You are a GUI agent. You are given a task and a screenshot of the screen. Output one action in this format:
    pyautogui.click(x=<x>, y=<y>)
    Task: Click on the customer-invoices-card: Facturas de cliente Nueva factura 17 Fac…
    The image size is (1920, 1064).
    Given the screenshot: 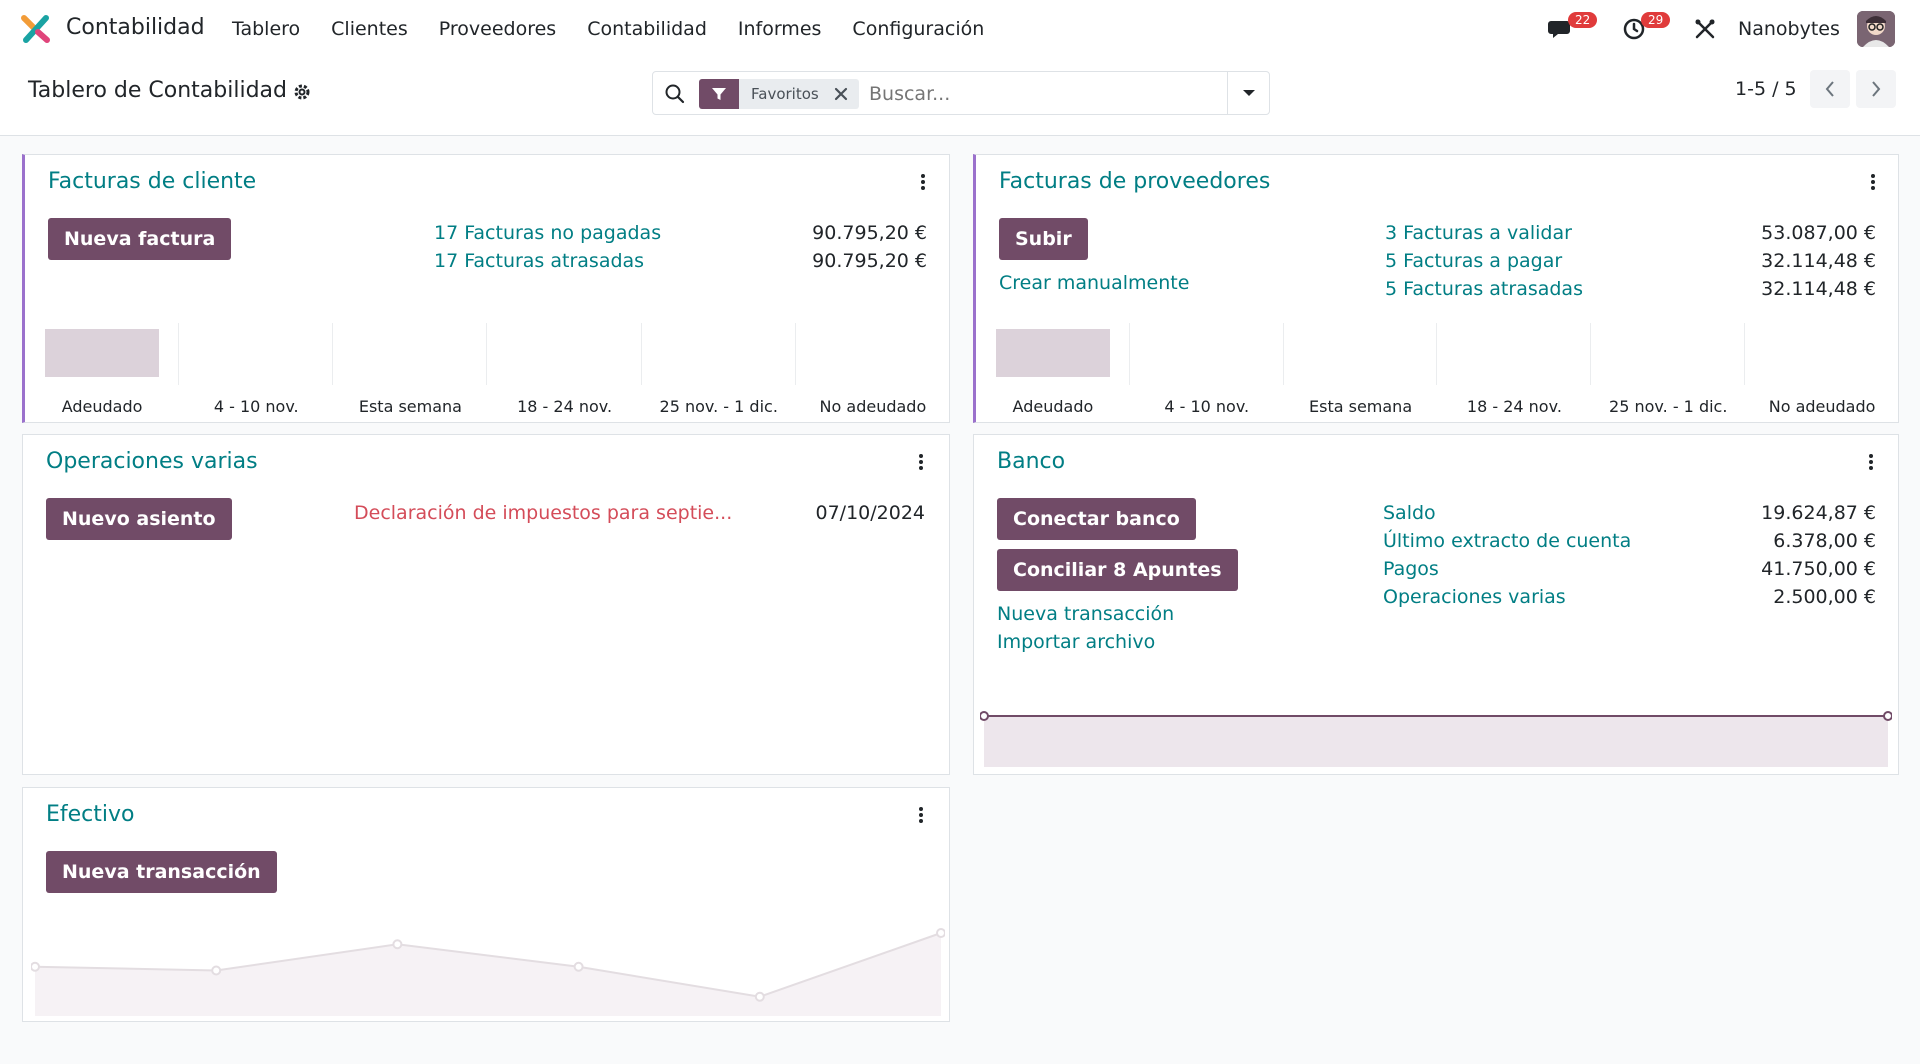 What is the action you would take?
    pyautogui.click(x=486, y=288)
    